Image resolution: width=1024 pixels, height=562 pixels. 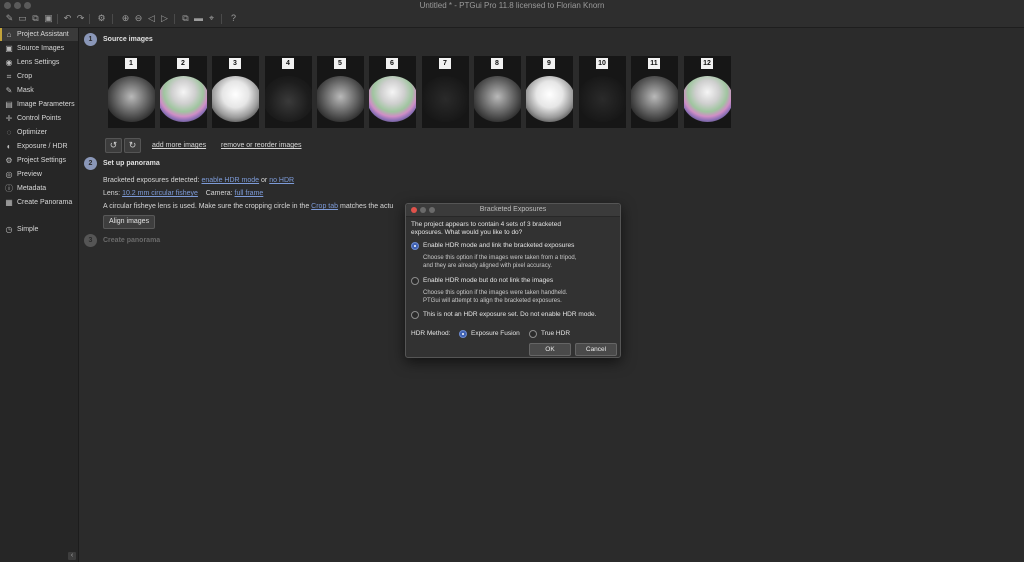 I want to click on option-not-hdr-radio, so click(x=415, y=315).